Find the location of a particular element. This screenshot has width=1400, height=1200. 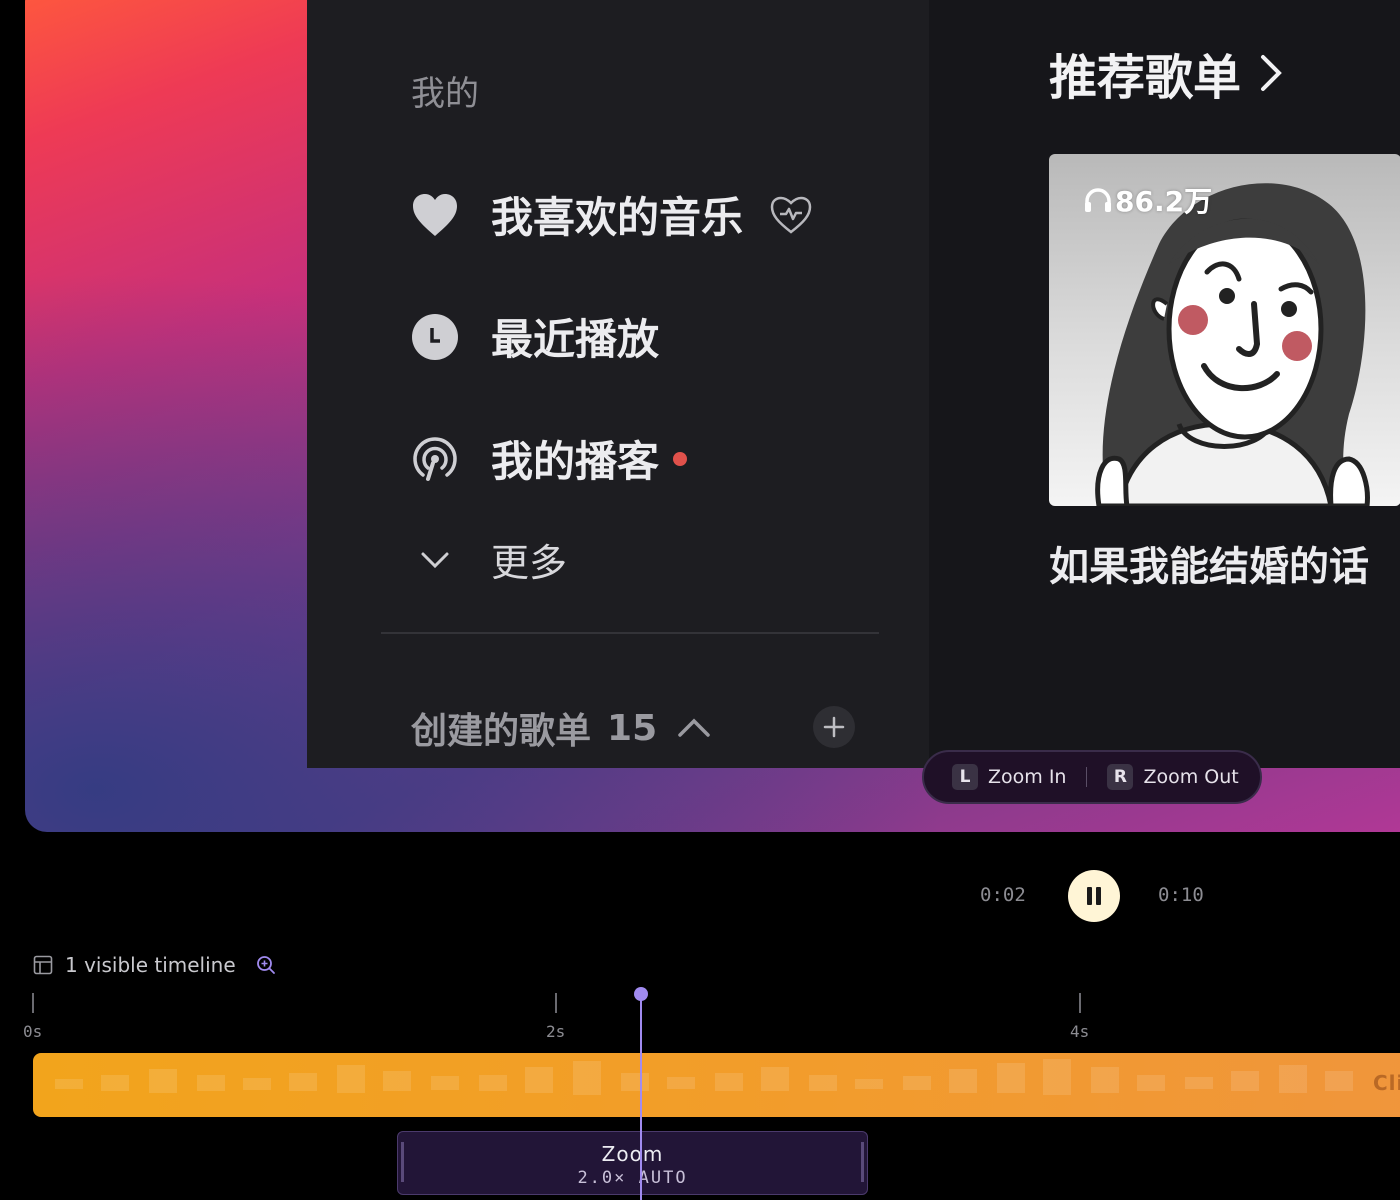

playhead-handle is located at coordinates (641, 994).